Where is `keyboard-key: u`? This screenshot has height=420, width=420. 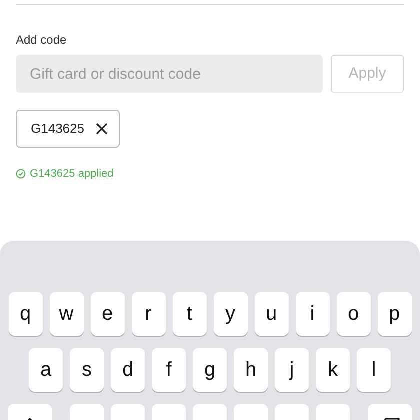 keyboard-key: u is located at coordinates (271, 314).